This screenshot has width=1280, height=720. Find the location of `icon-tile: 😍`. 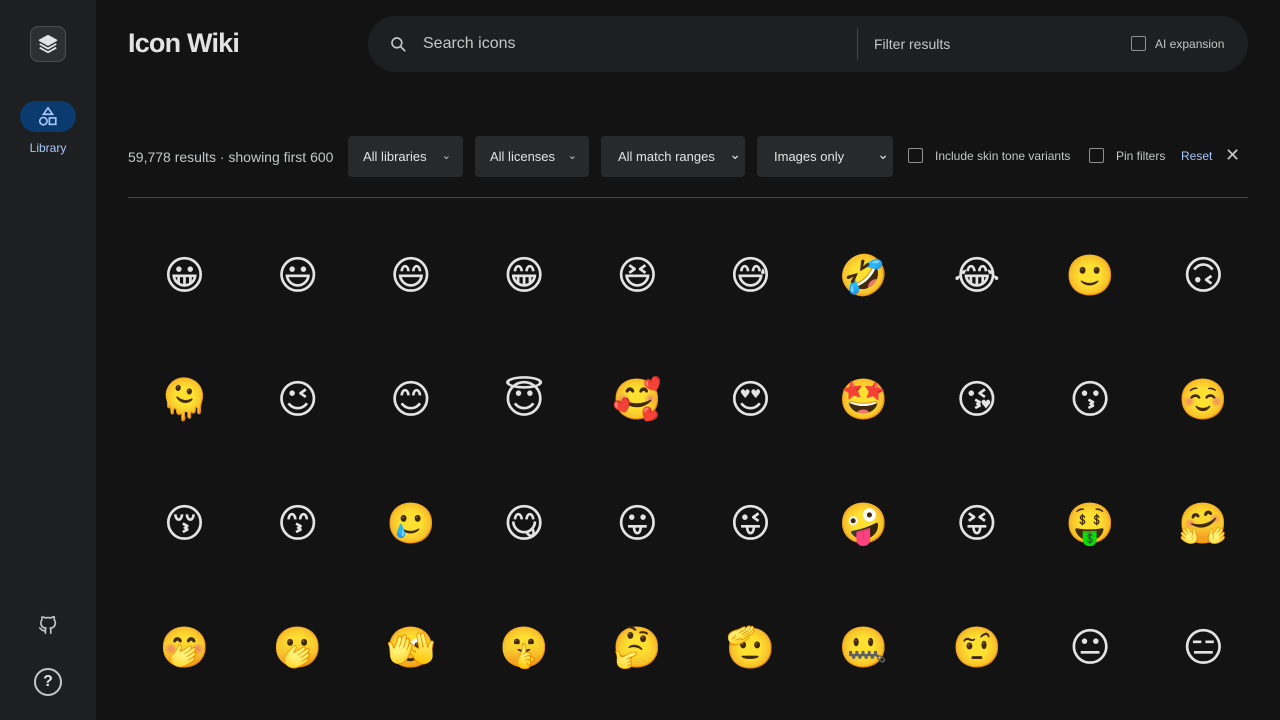

icon-tile: 😍 is located at coordinates (750, 400).